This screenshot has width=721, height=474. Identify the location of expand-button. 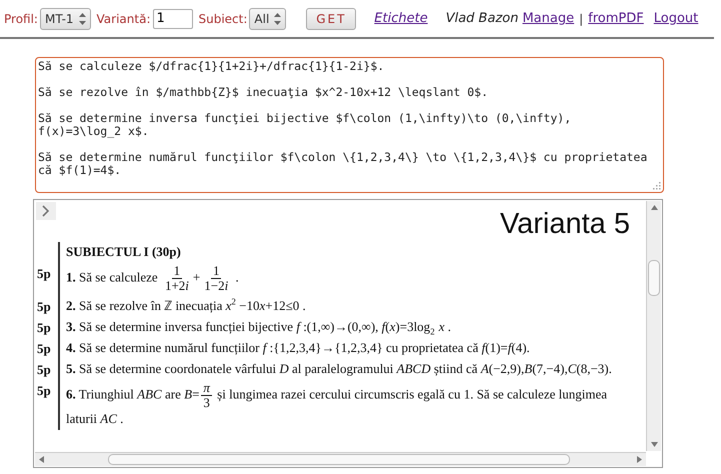
(46, 211).